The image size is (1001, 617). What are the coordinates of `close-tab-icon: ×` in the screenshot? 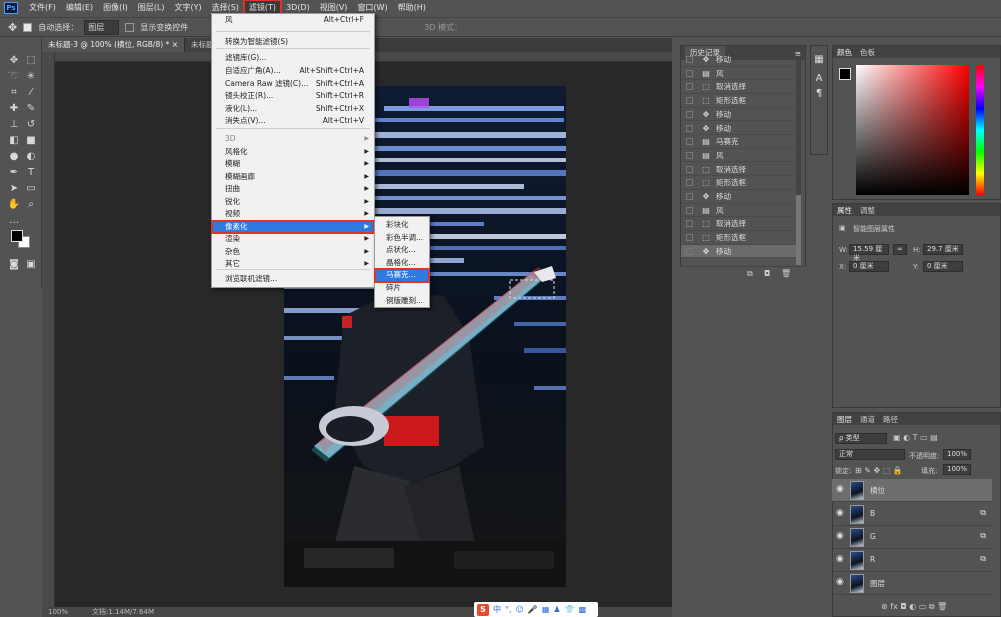 It's located at (175, 44).